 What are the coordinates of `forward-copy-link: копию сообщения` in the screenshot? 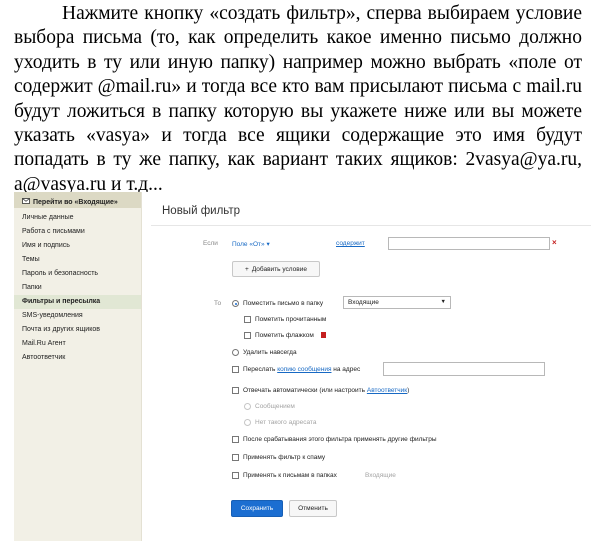 It's located at (304, 369).